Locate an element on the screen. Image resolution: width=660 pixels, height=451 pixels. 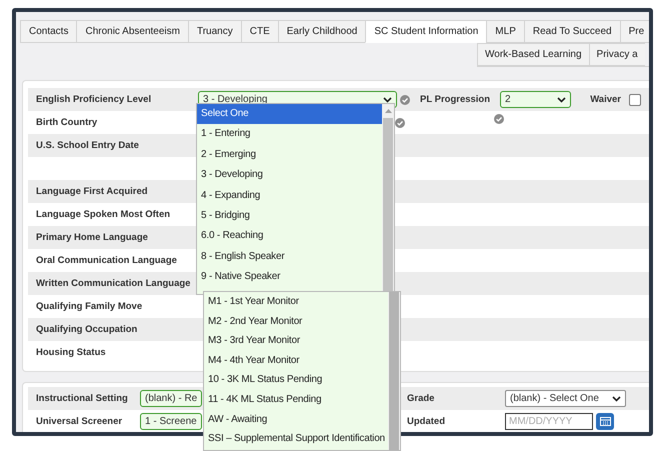
tab: Privacy a is located at coordinates (616, 54).